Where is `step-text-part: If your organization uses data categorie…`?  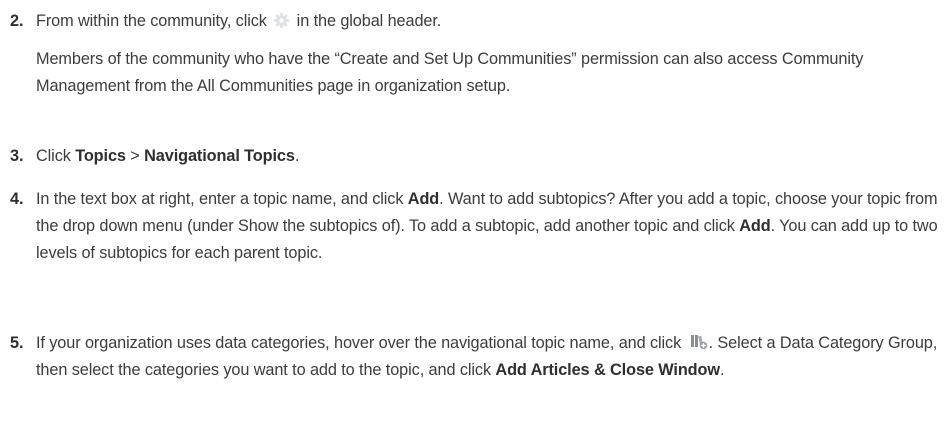 step-text-part: If your organization uses data categorie… is located at coordinates (361, 343).